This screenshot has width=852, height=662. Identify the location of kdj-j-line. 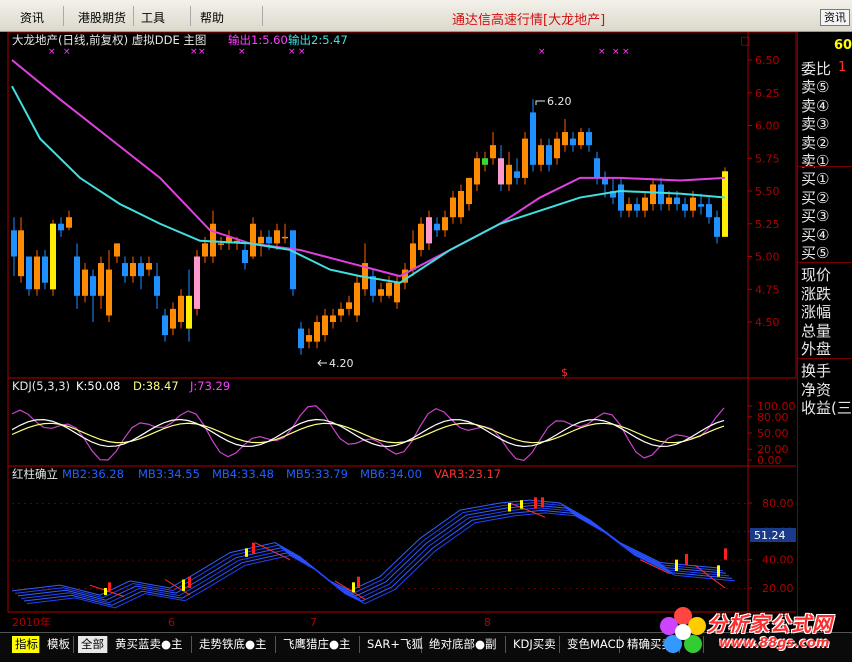
(368, 433).